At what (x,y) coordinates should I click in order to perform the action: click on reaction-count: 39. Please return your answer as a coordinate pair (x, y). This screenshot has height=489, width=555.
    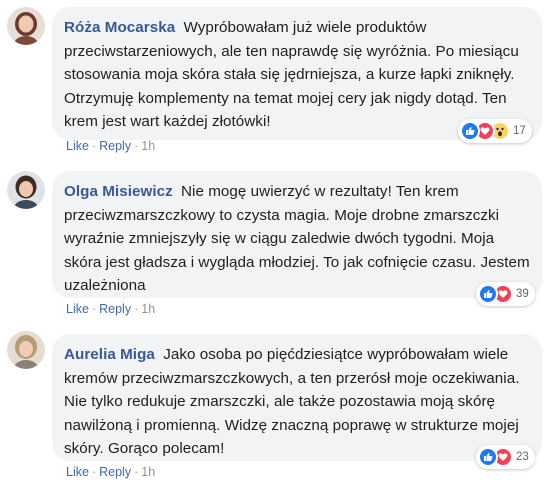
    Looking at the image, I should click on (522, 294).